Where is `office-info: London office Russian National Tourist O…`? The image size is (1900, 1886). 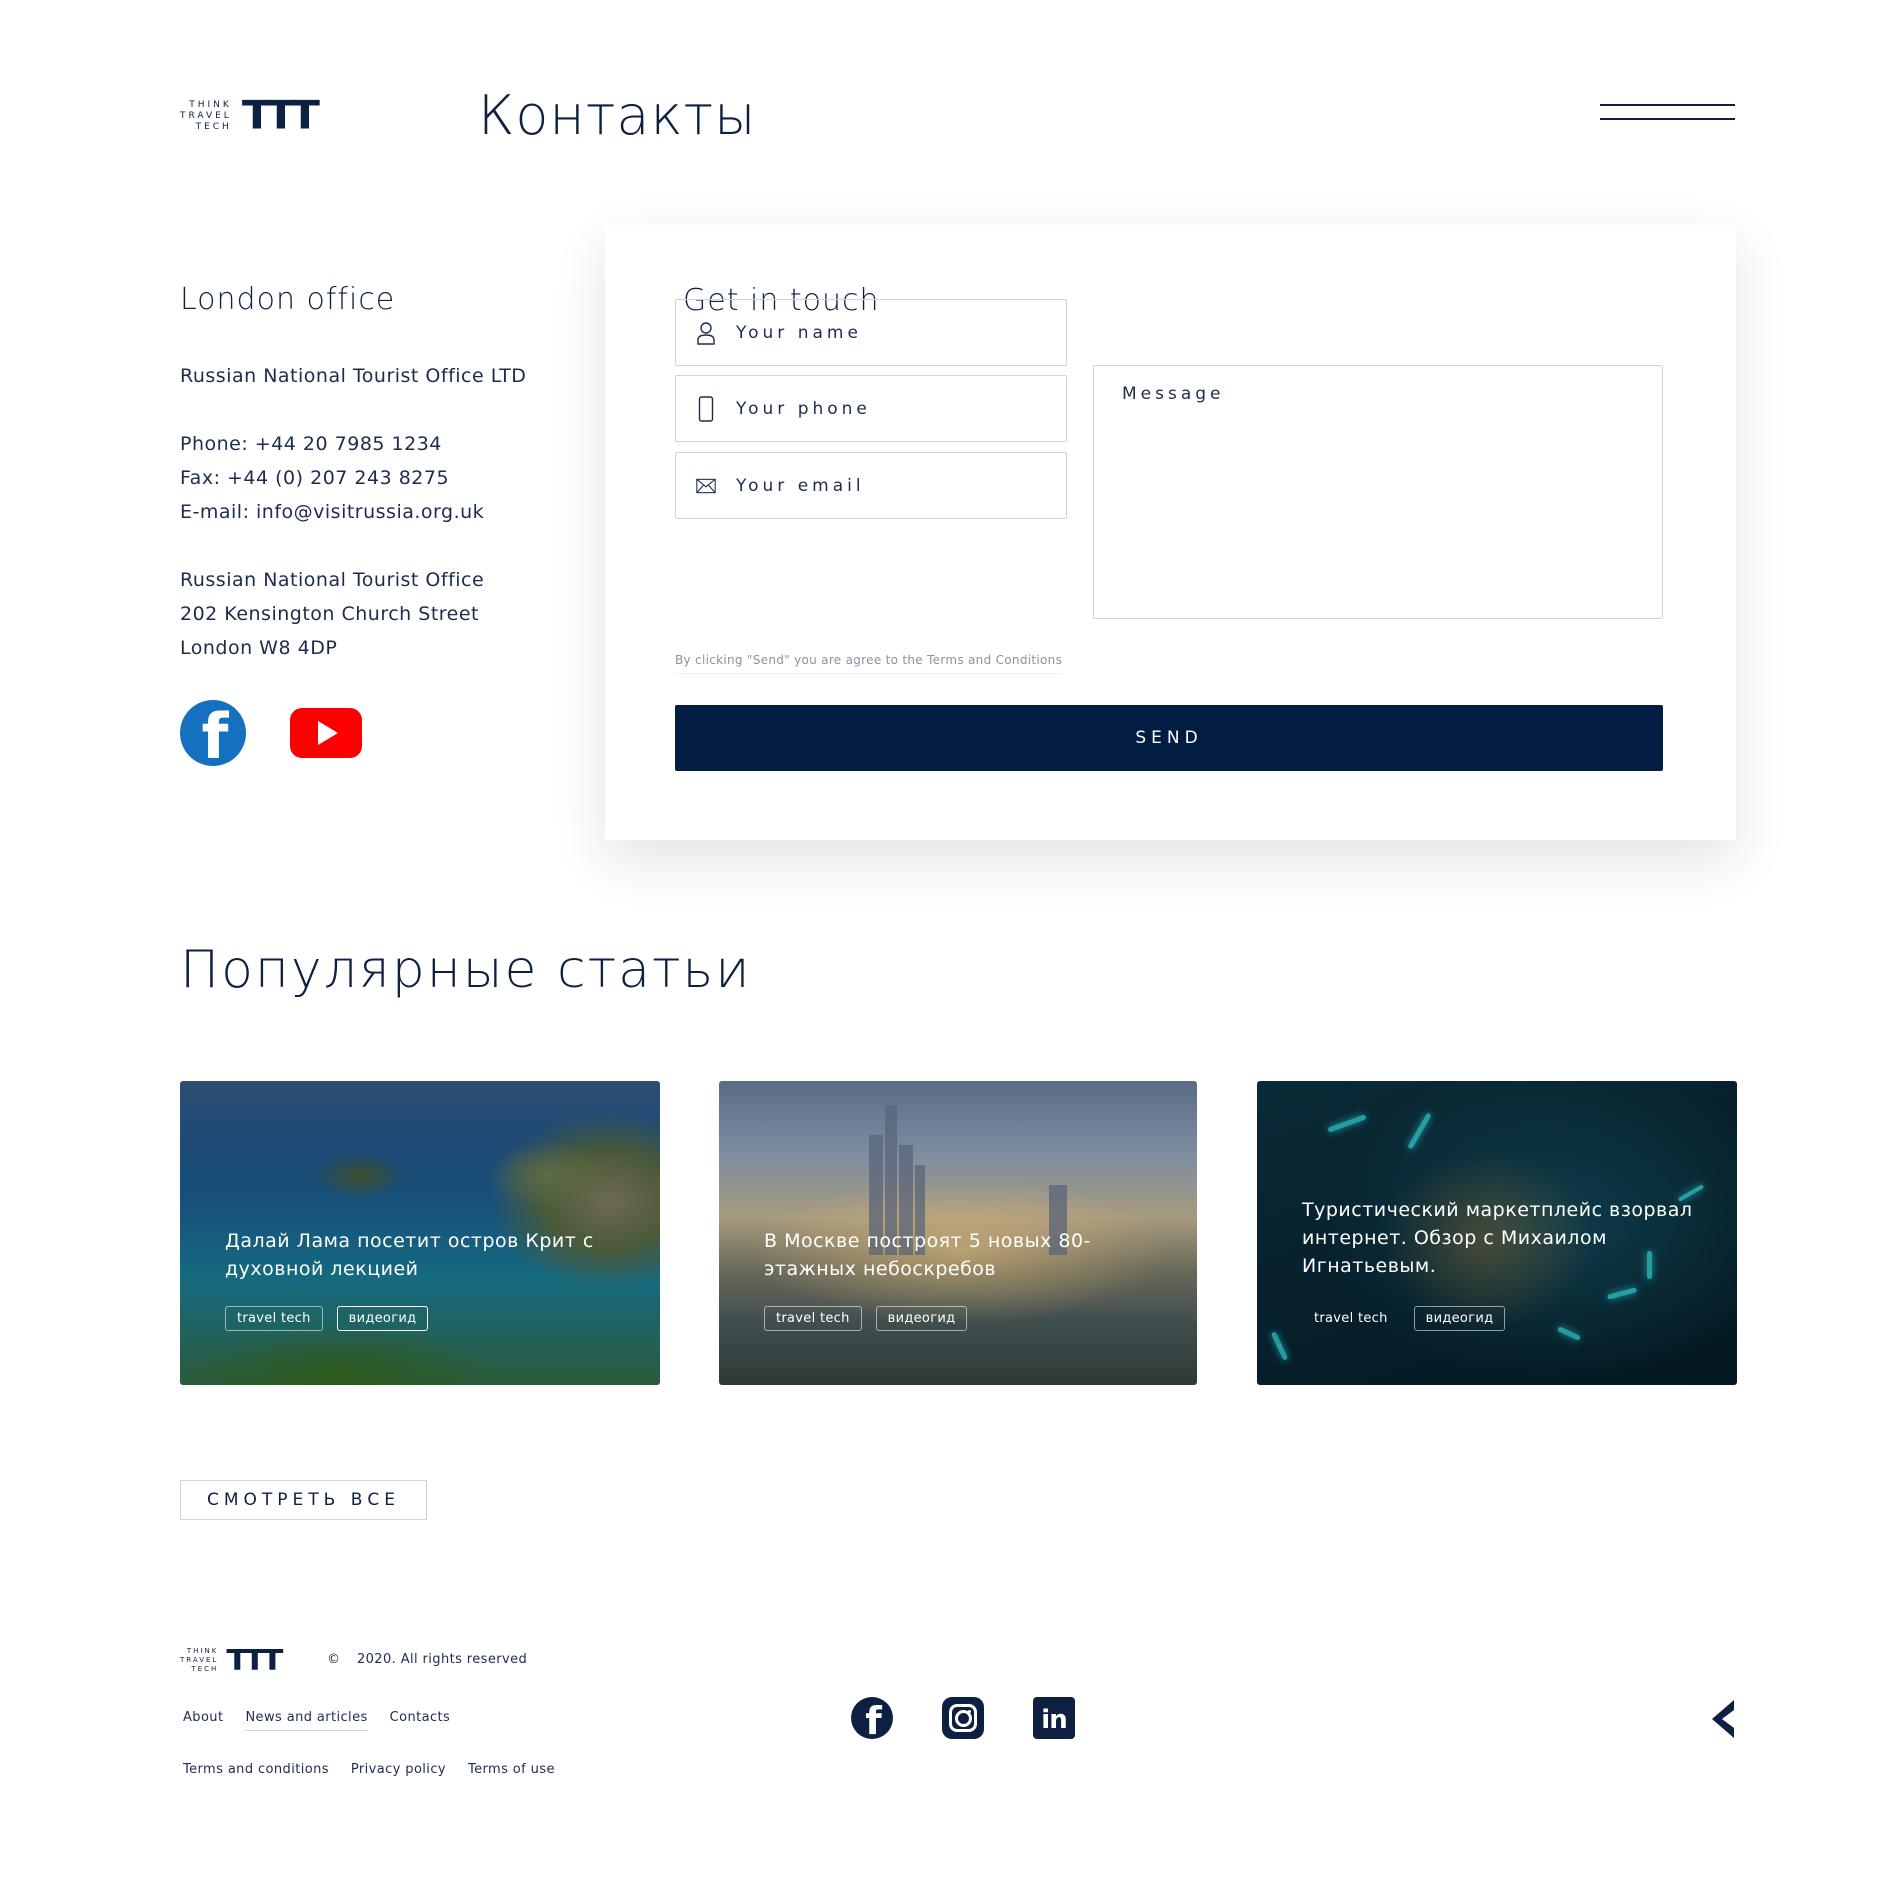 office-info: London office Russian National Tourist O… is located at coordinates (380, 473).